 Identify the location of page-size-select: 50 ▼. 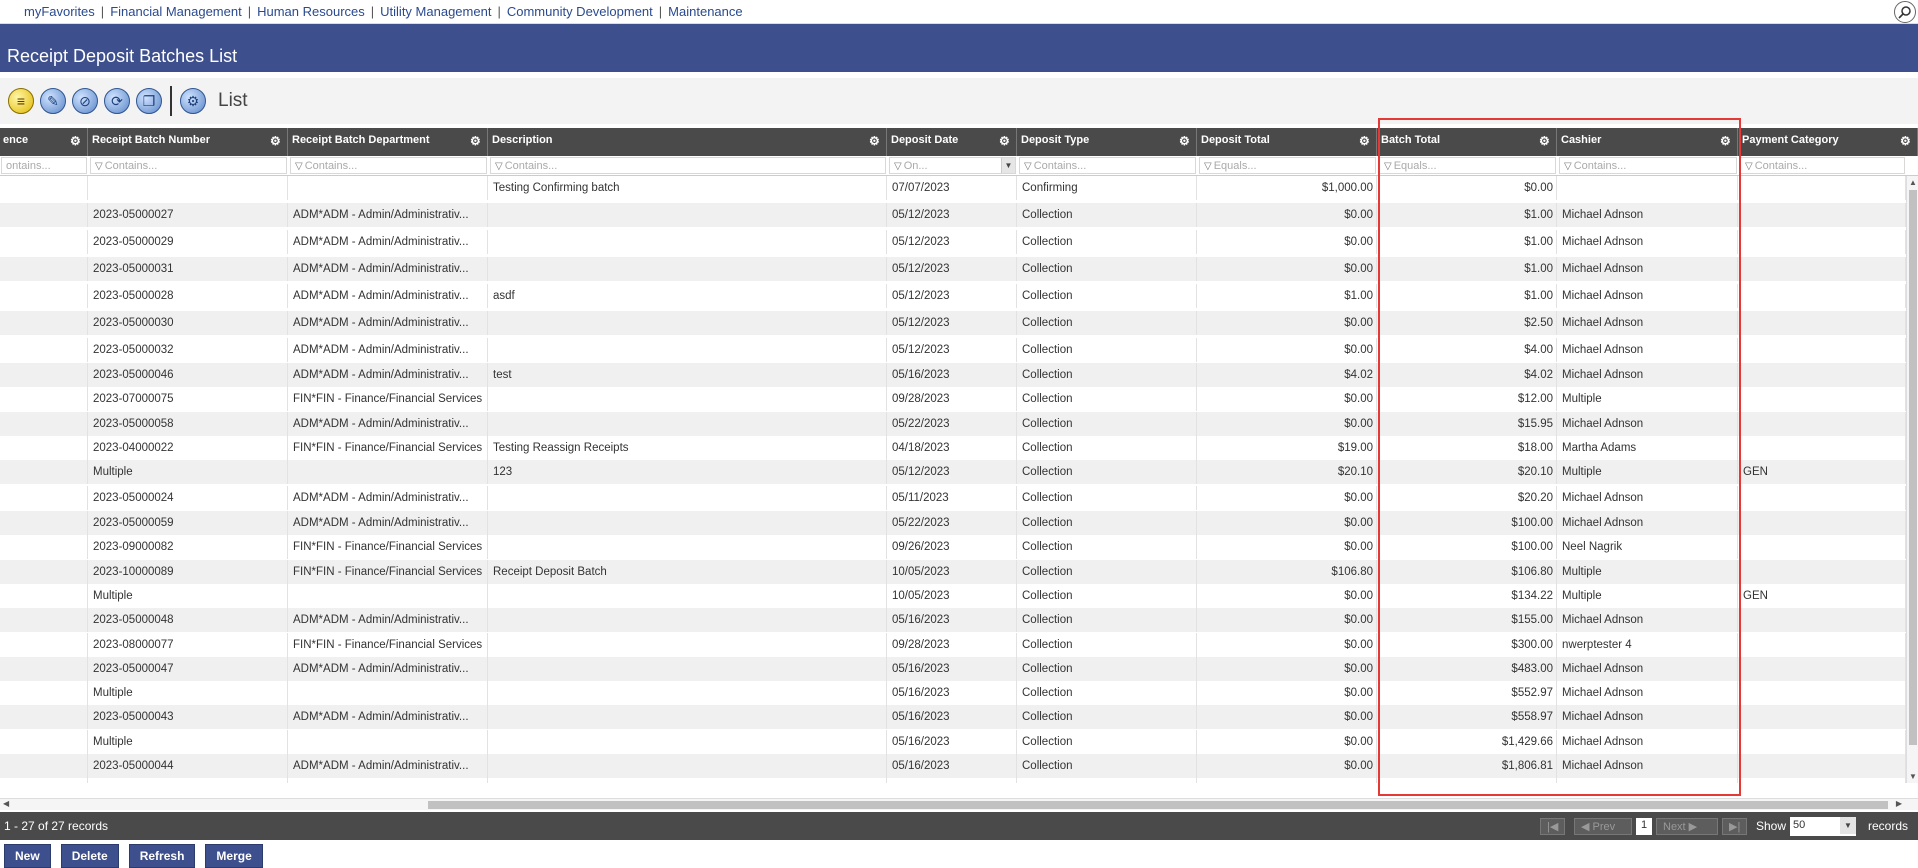
(1823, 826).